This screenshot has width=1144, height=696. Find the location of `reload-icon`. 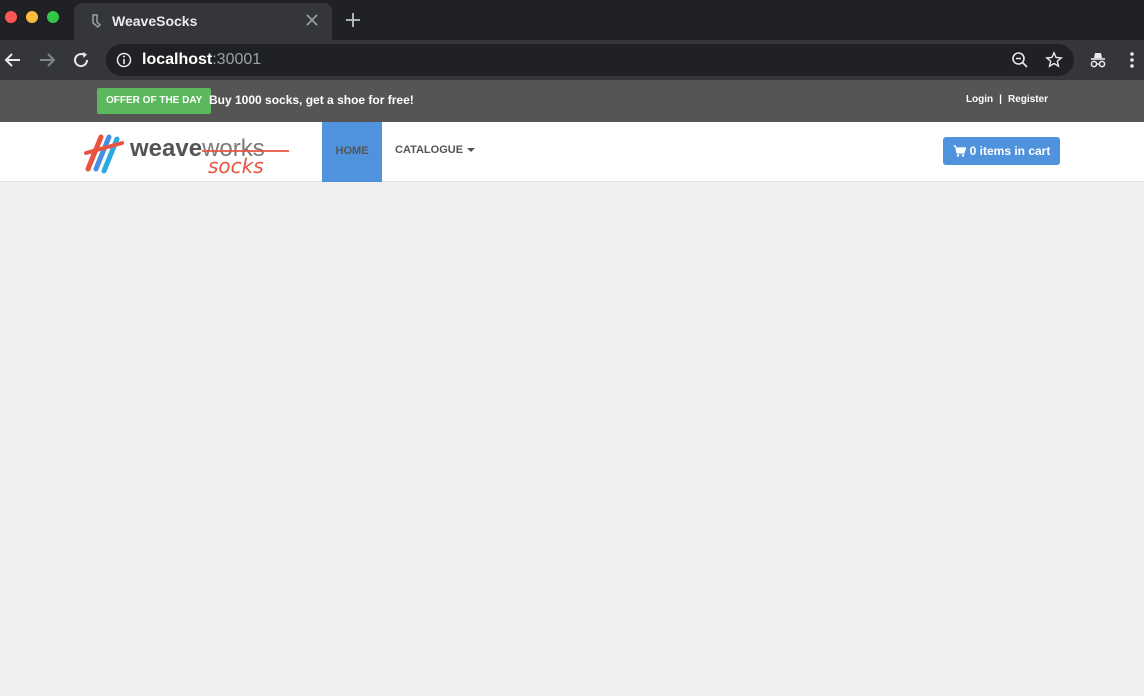

reload-icon is located at coordinates (81, 60).